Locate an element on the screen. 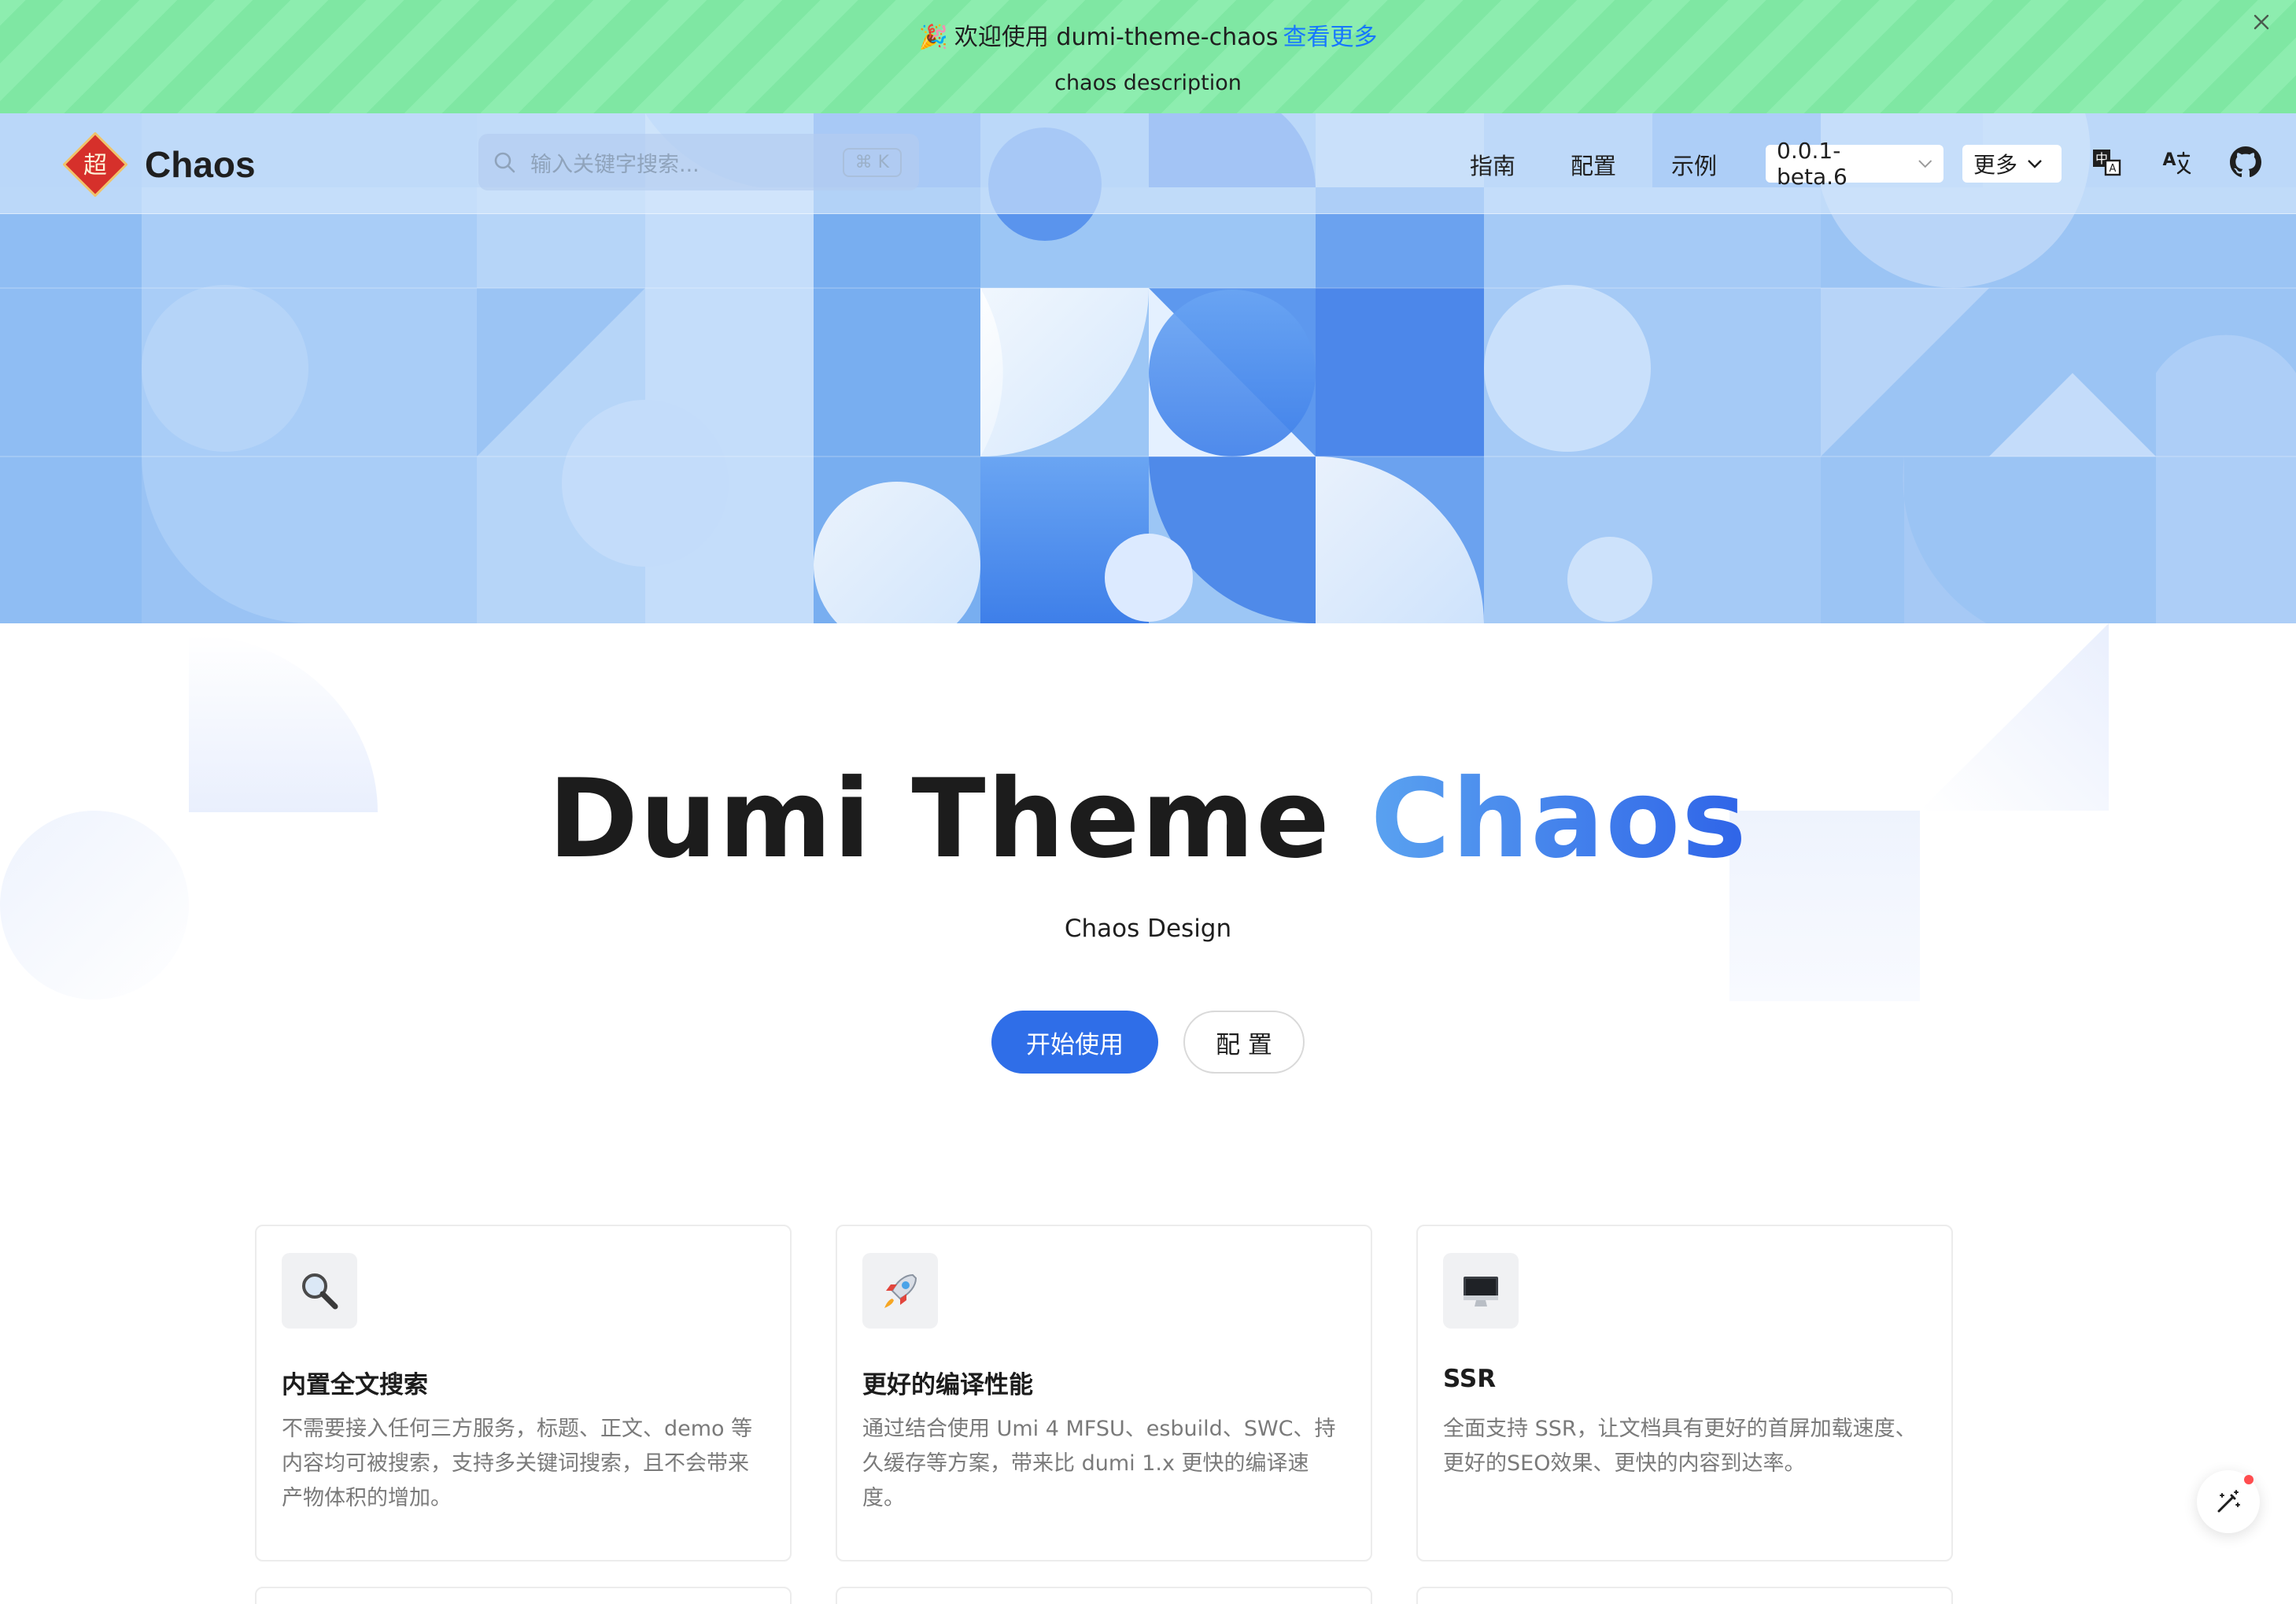  floating-assistant-button is located at coordinates (2228, 1501).